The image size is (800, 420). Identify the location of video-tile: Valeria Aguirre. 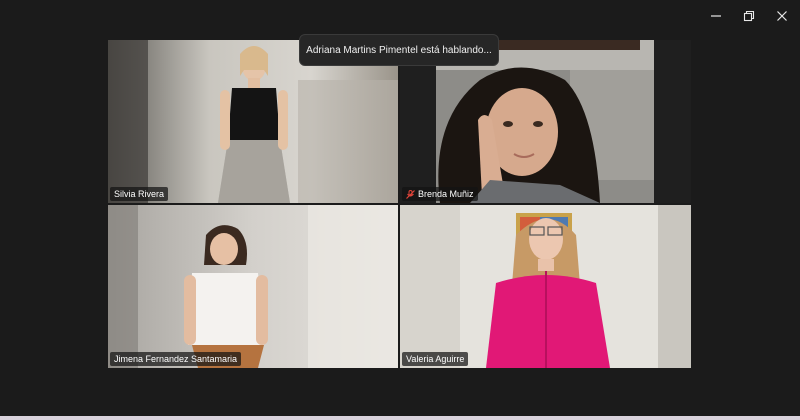
(545, 286).